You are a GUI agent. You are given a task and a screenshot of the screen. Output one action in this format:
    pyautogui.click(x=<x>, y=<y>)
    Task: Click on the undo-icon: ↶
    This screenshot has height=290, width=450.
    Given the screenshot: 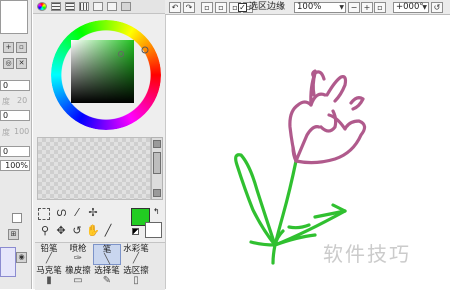 What is the action you would take?
    pyautogui.click(x=175, y=7)
    